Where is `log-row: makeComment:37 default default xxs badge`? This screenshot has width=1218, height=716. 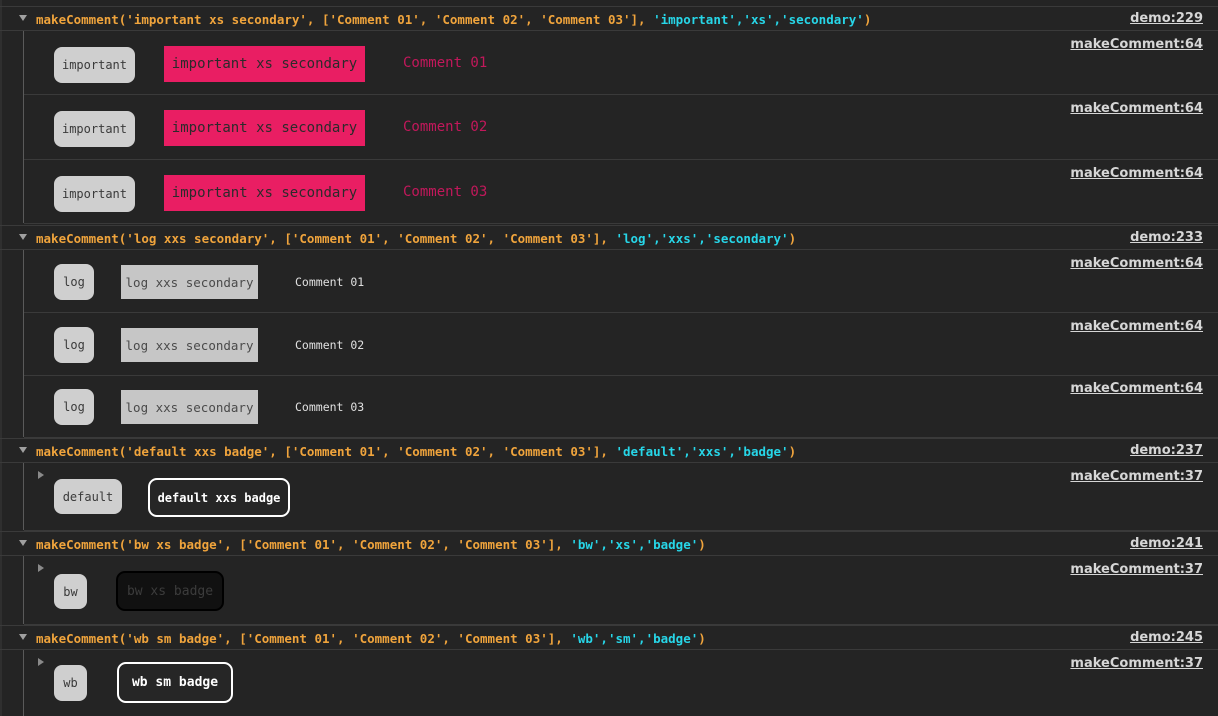
log-row: makeComment:37 default default xxs badge is located at coordinates (621, 497).